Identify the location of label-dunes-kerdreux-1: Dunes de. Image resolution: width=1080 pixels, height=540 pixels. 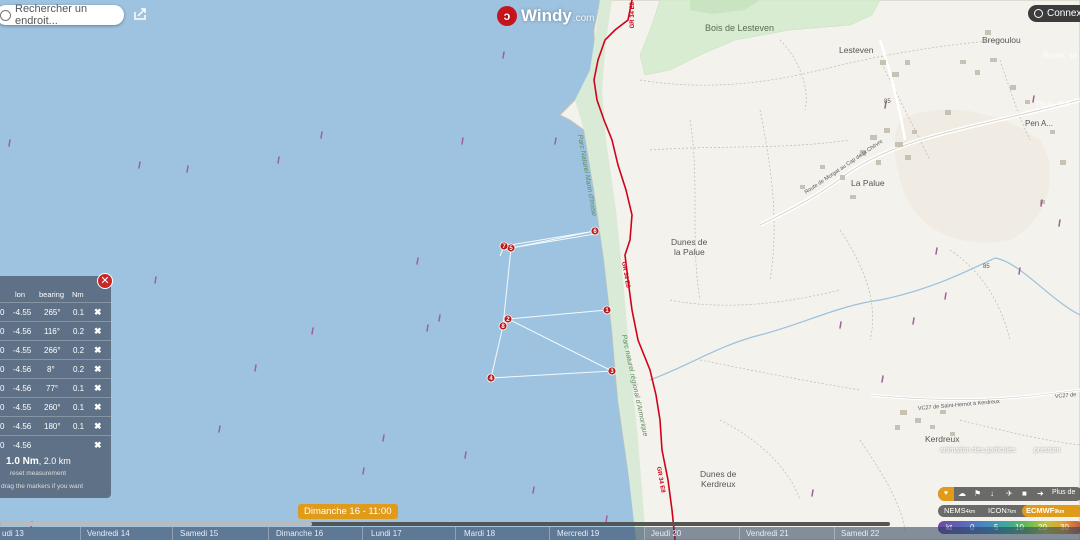
(718, 474).